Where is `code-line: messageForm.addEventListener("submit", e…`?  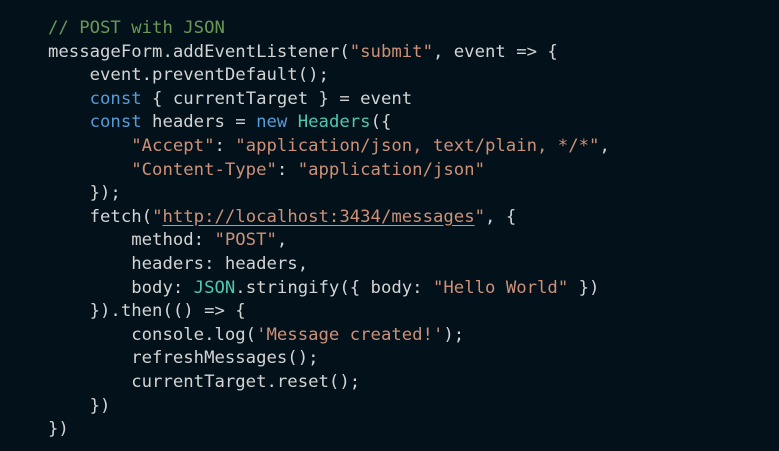
code-line: messageForm.addEventListener("submit", e… is located at coordinates (413, 53).